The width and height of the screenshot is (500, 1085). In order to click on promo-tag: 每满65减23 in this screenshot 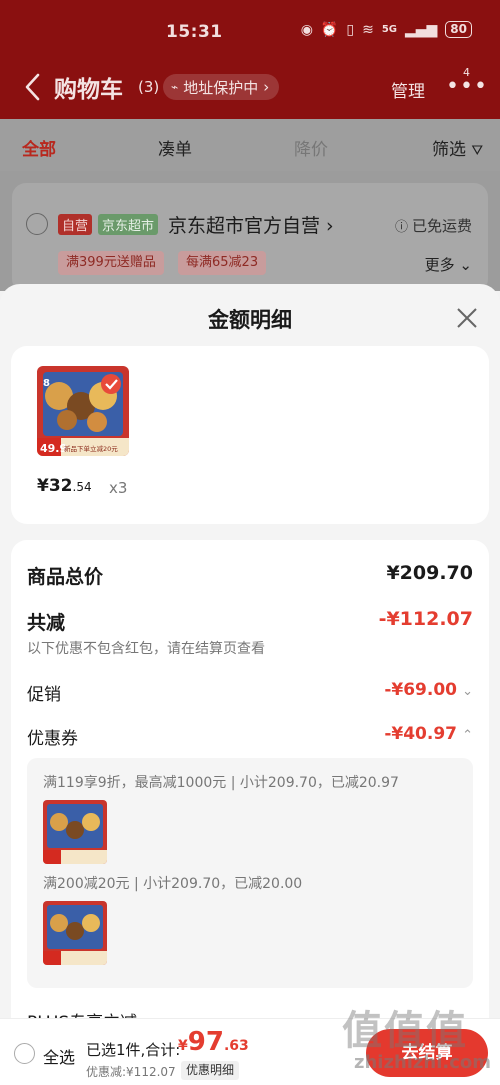, I will do `click(222, 263)`.